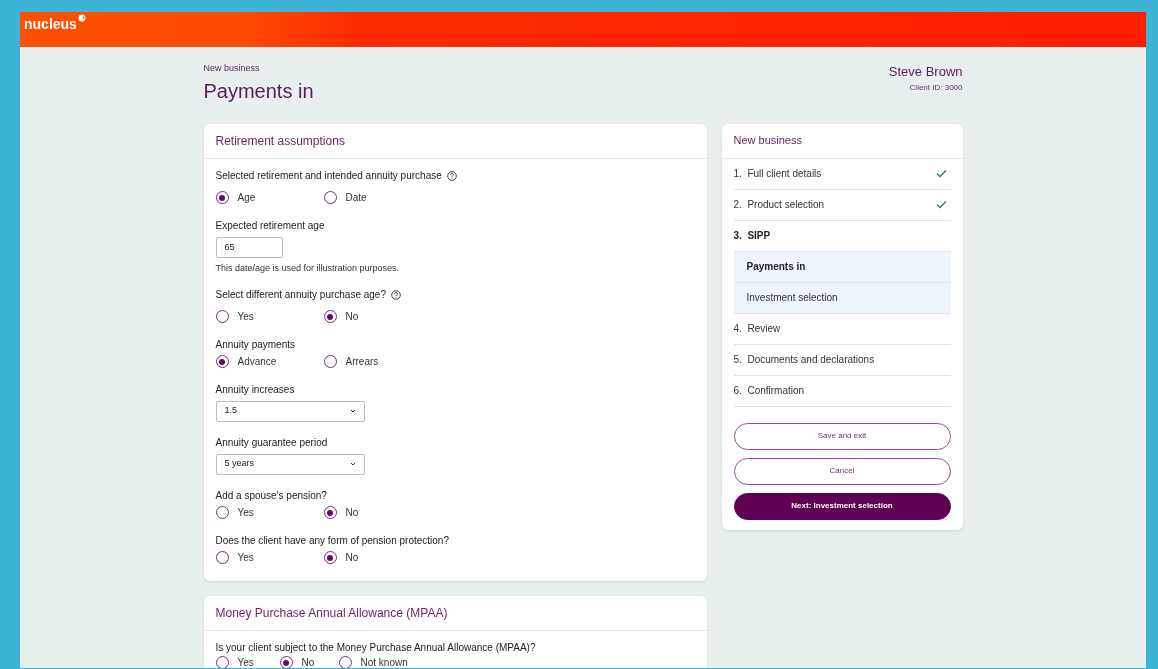 The width and height of the screenshot is (1158, 669). What do you see at coordinates (269, 361) in the screenshot?
I see `radio-option: Advance` at bounding box center [269, 361].